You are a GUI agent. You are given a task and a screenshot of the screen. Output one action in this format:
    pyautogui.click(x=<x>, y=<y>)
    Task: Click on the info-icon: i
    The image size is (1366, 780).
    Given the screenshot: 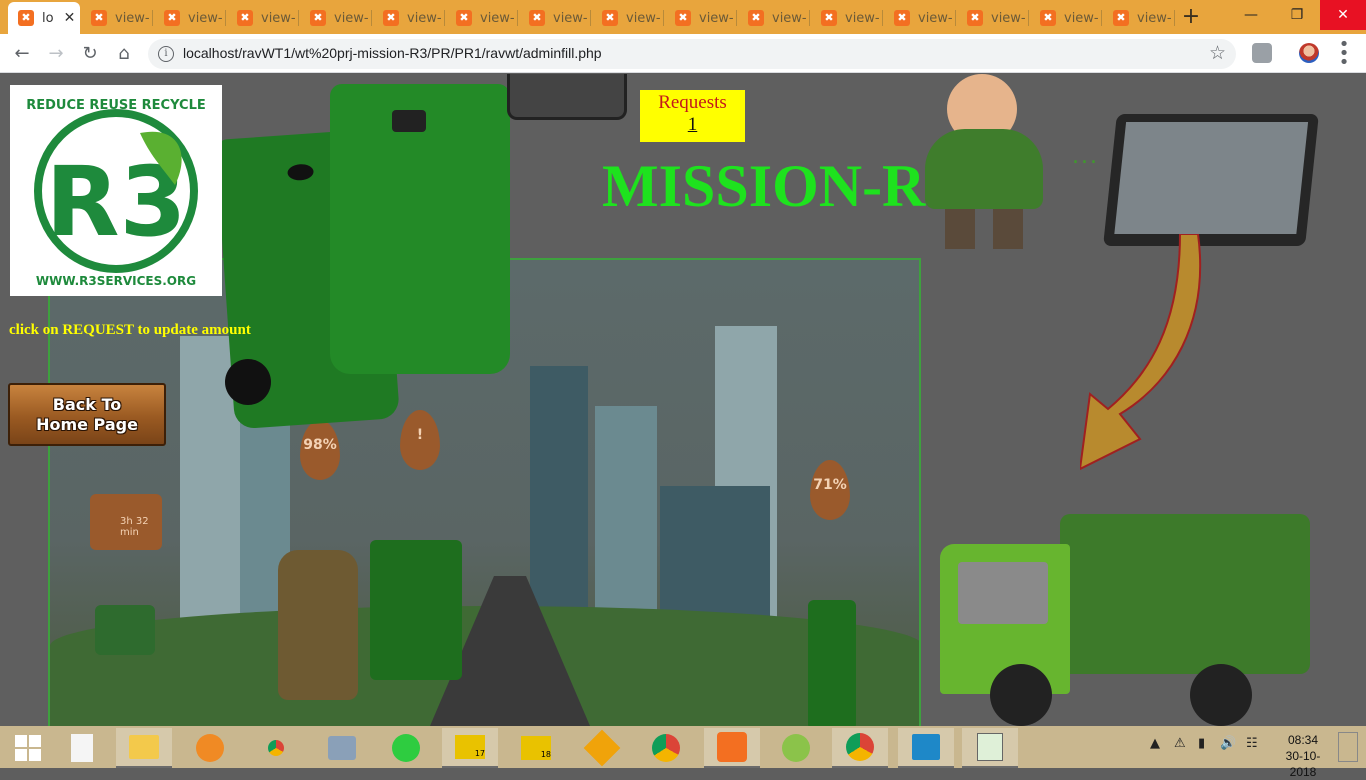 What is the action you would take?
    pyautogui.click(x=166, y=54)
    